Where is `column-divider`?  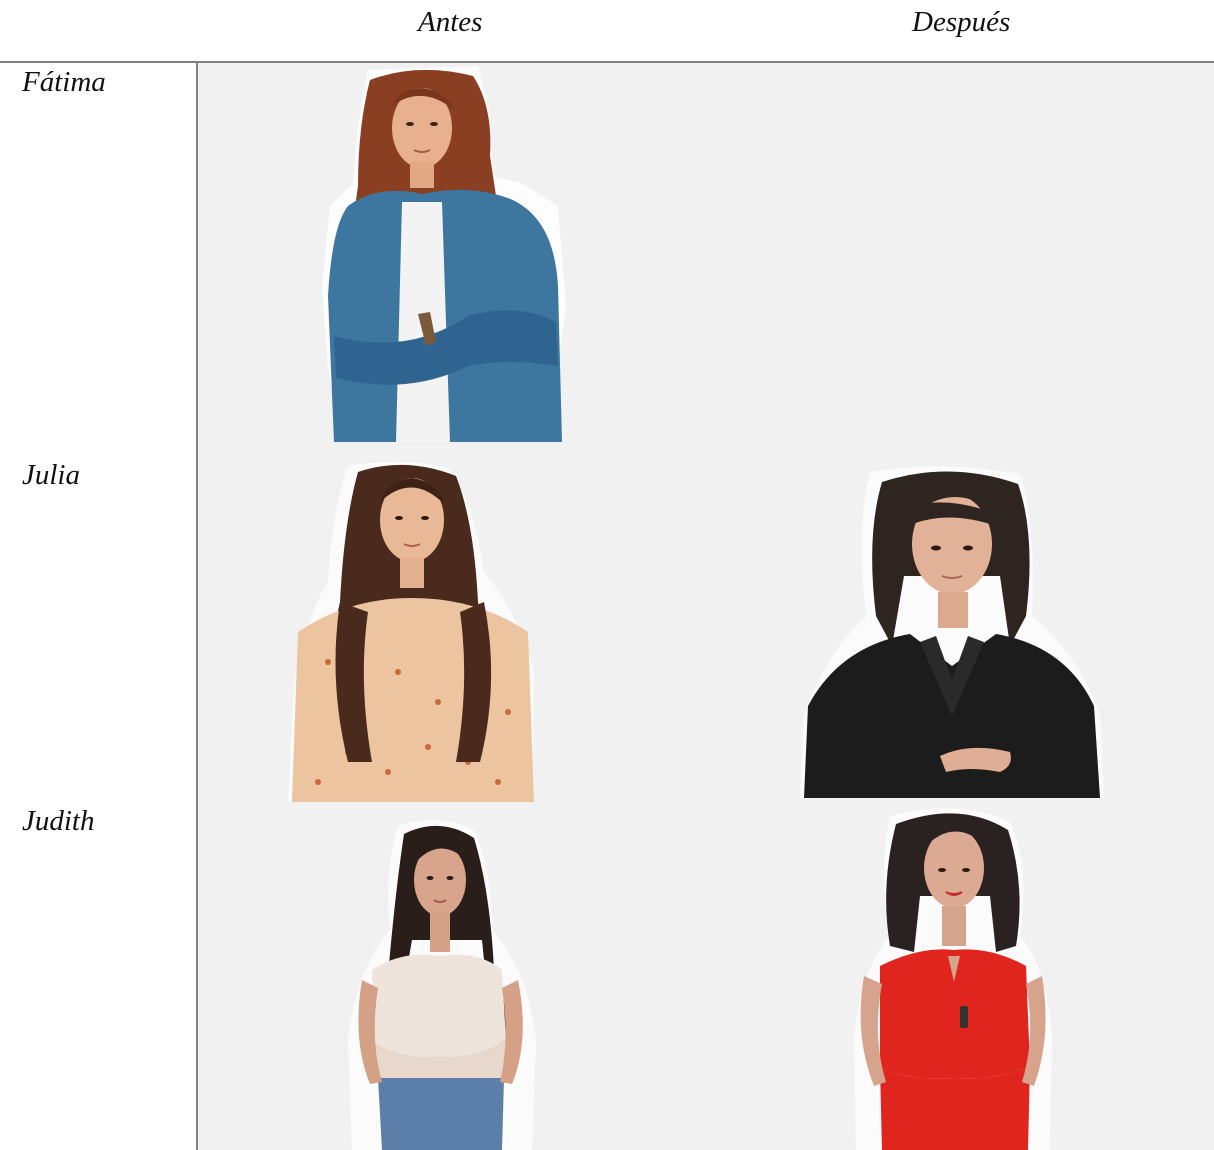 column-divider is located at coordinates (197, 605).